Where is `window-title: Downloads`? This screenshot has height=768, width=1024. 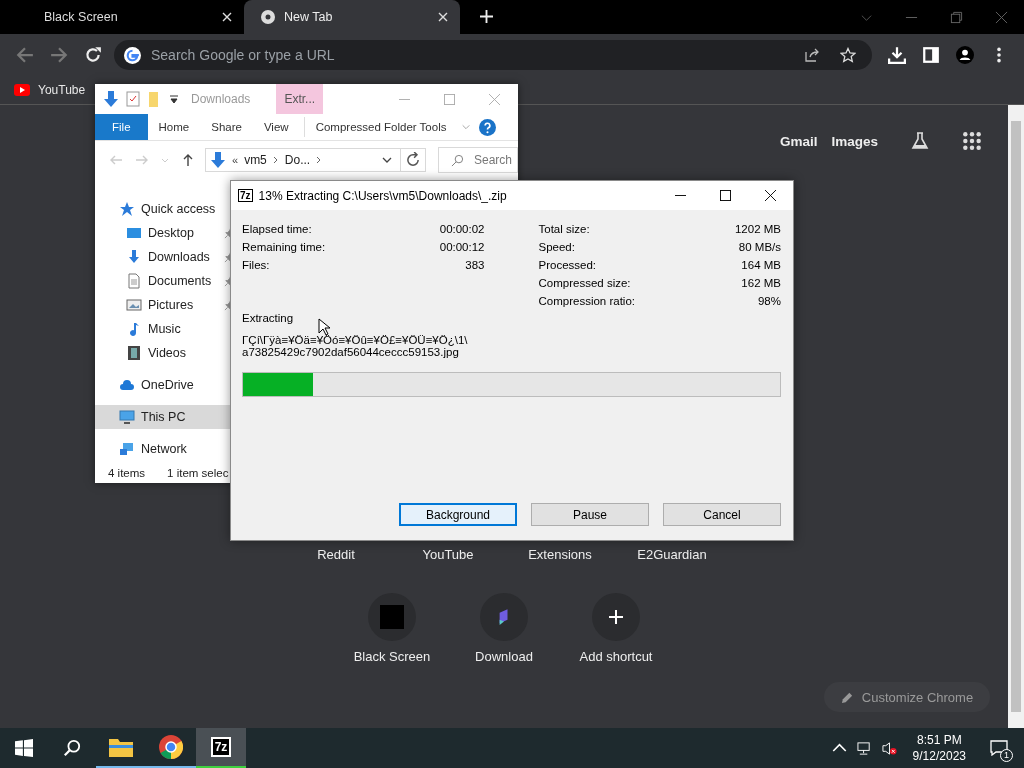 window-title: Downloads is located at coordinates (221, 99).